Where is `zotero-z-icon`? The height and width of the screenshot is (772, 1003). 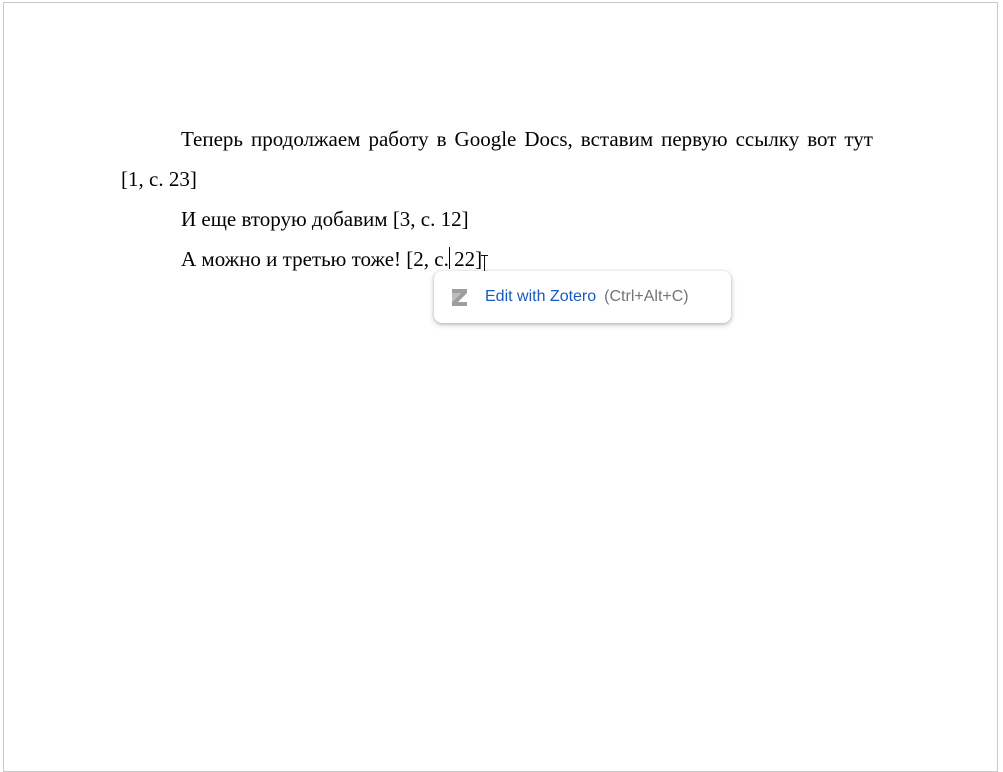 zotero-z-icon is located at coordinates (460, 297).